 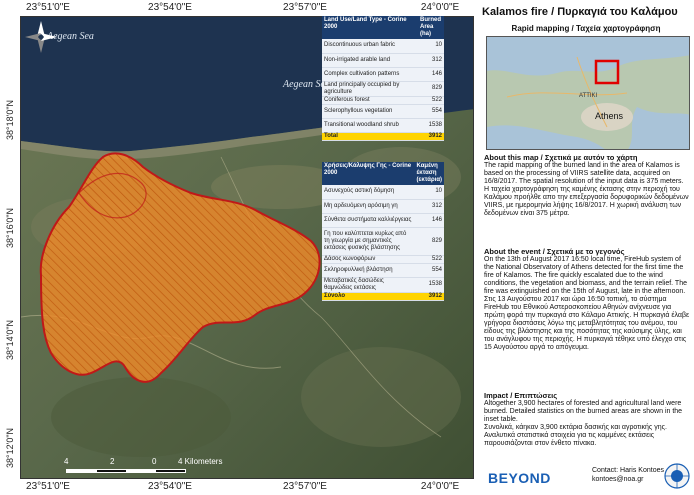 What do you see at coordinates (677, 476) in the screenshot?
I see `noa-emblem-icon` at bounding box center [677, 476].